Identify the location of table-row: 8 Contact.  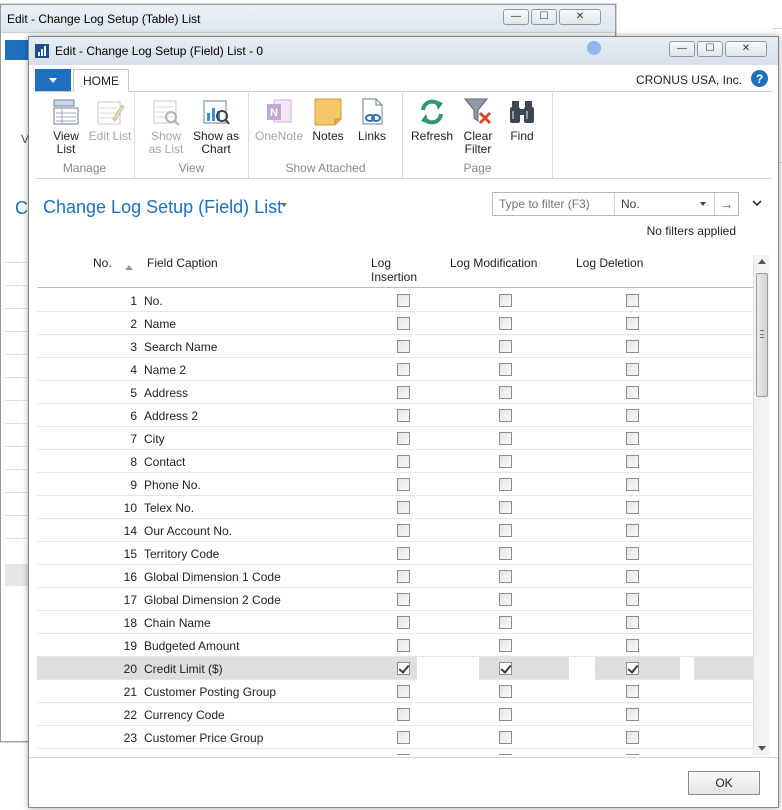
(395, 461).